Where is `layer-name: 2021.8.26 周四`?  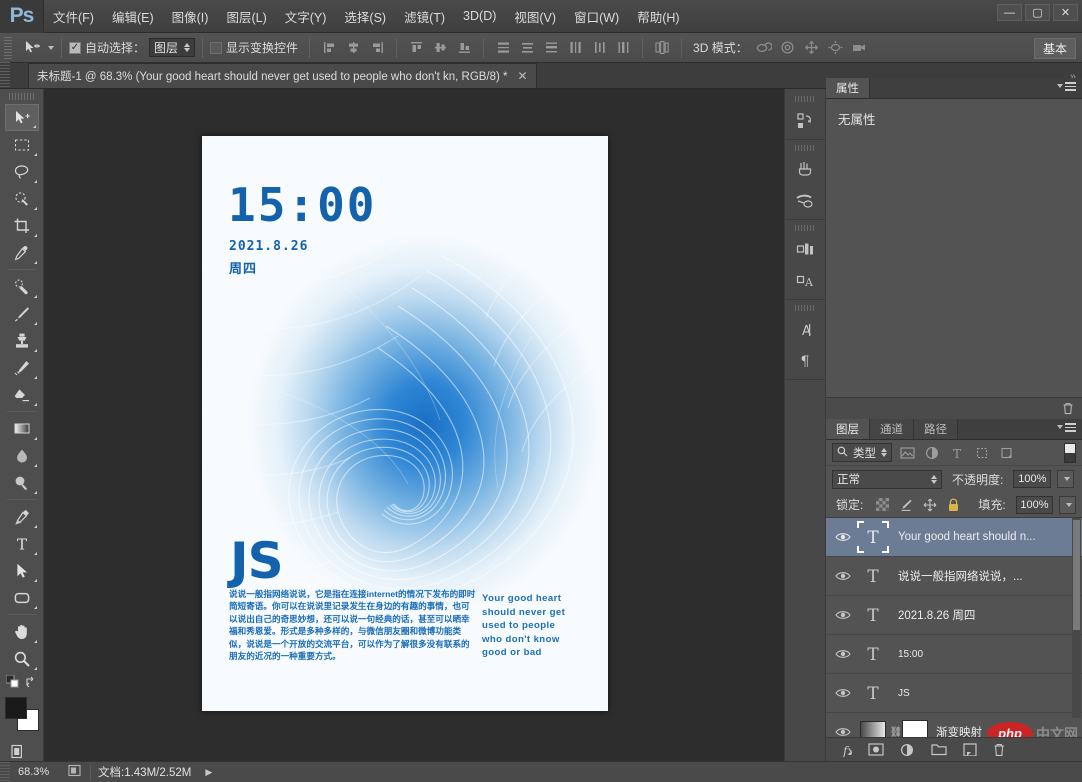 layer-name: 2021.8.26 周四 is located at coordinates (936, 615).